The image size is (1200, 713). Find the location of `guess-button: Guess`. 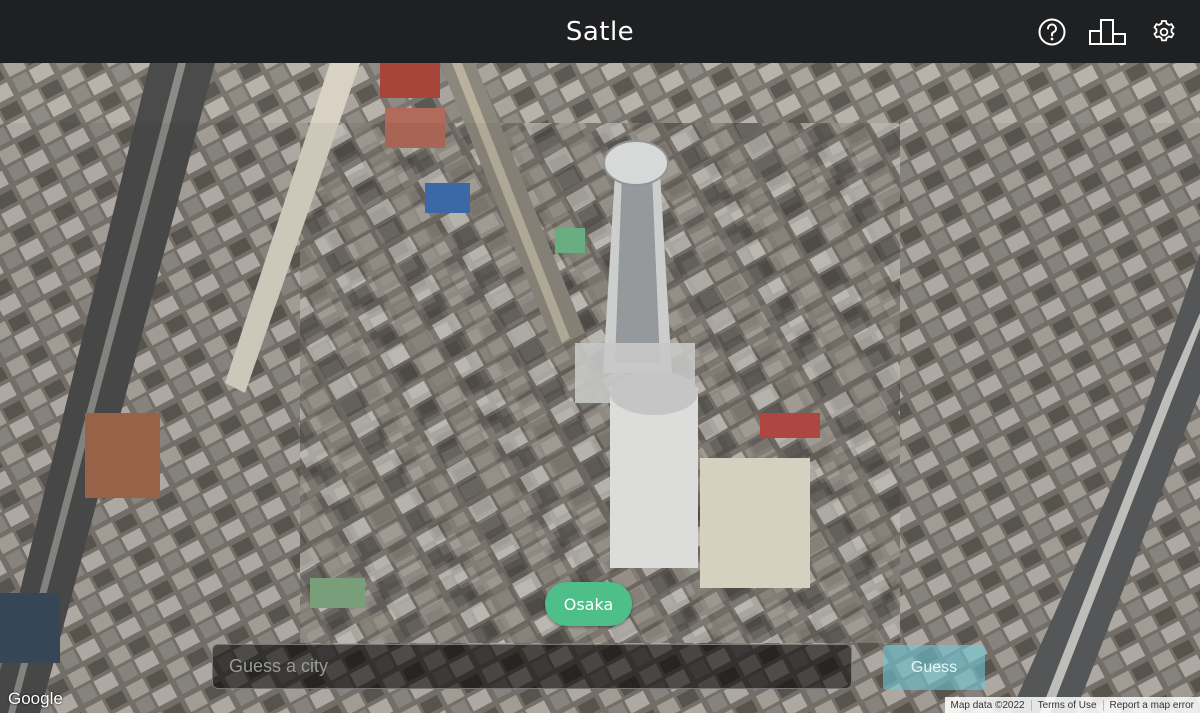

guess-button: Guess is located at coordinates (934, 667).